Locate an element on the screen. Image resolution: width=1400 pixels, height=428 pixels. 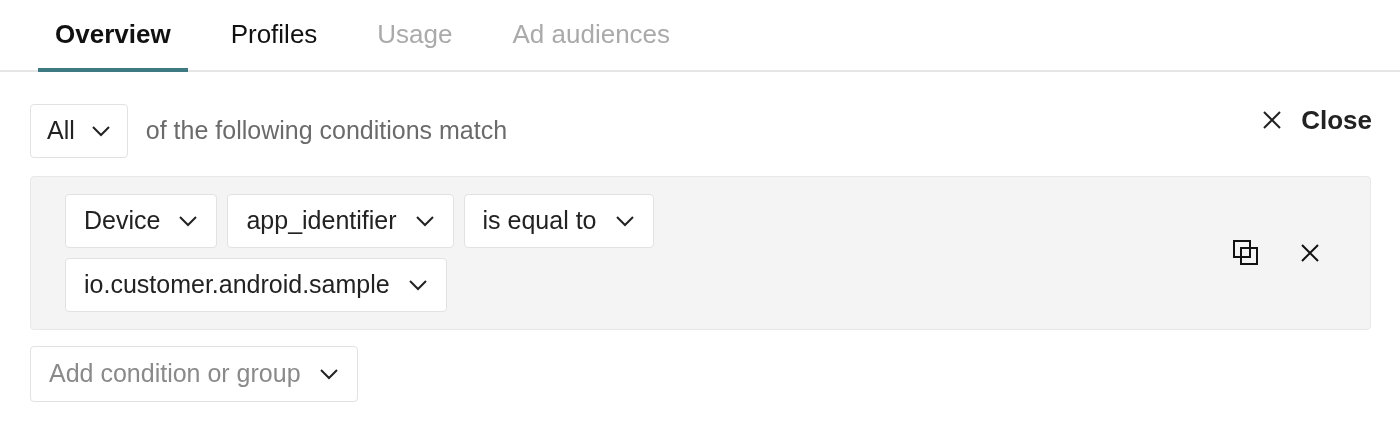
close-icon is located at coordinates (1272, 120).